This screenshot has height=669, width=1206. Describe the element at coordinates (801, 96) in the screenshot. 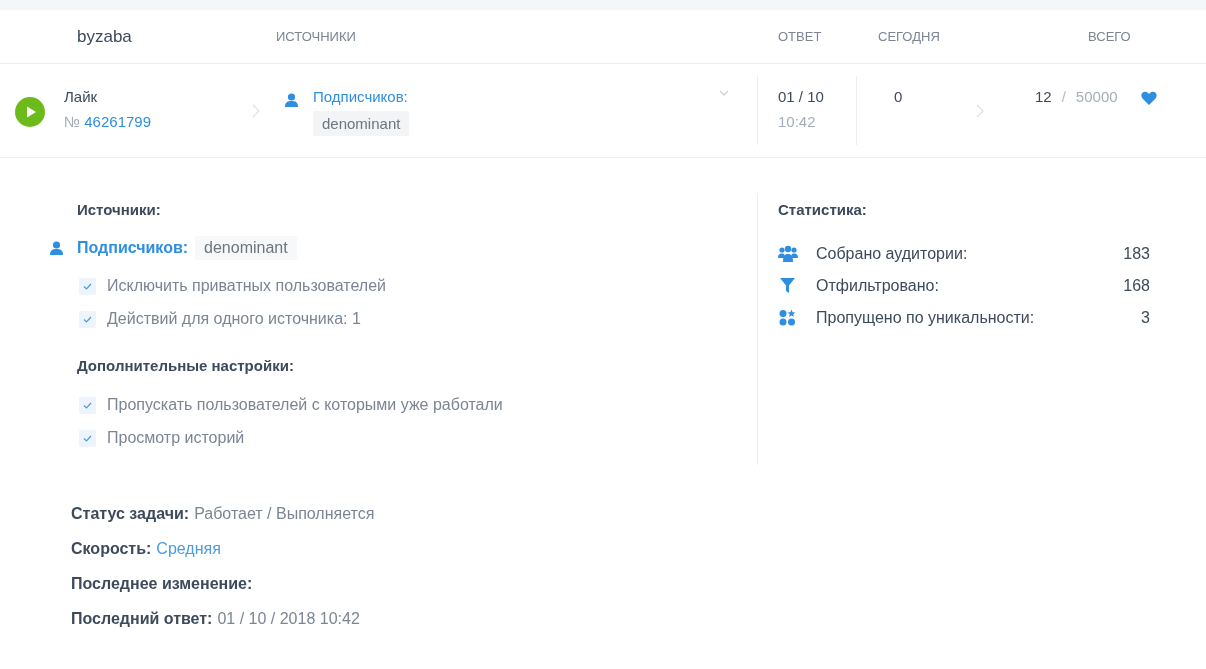

I see `answer-date: 01 / 10` at that location.